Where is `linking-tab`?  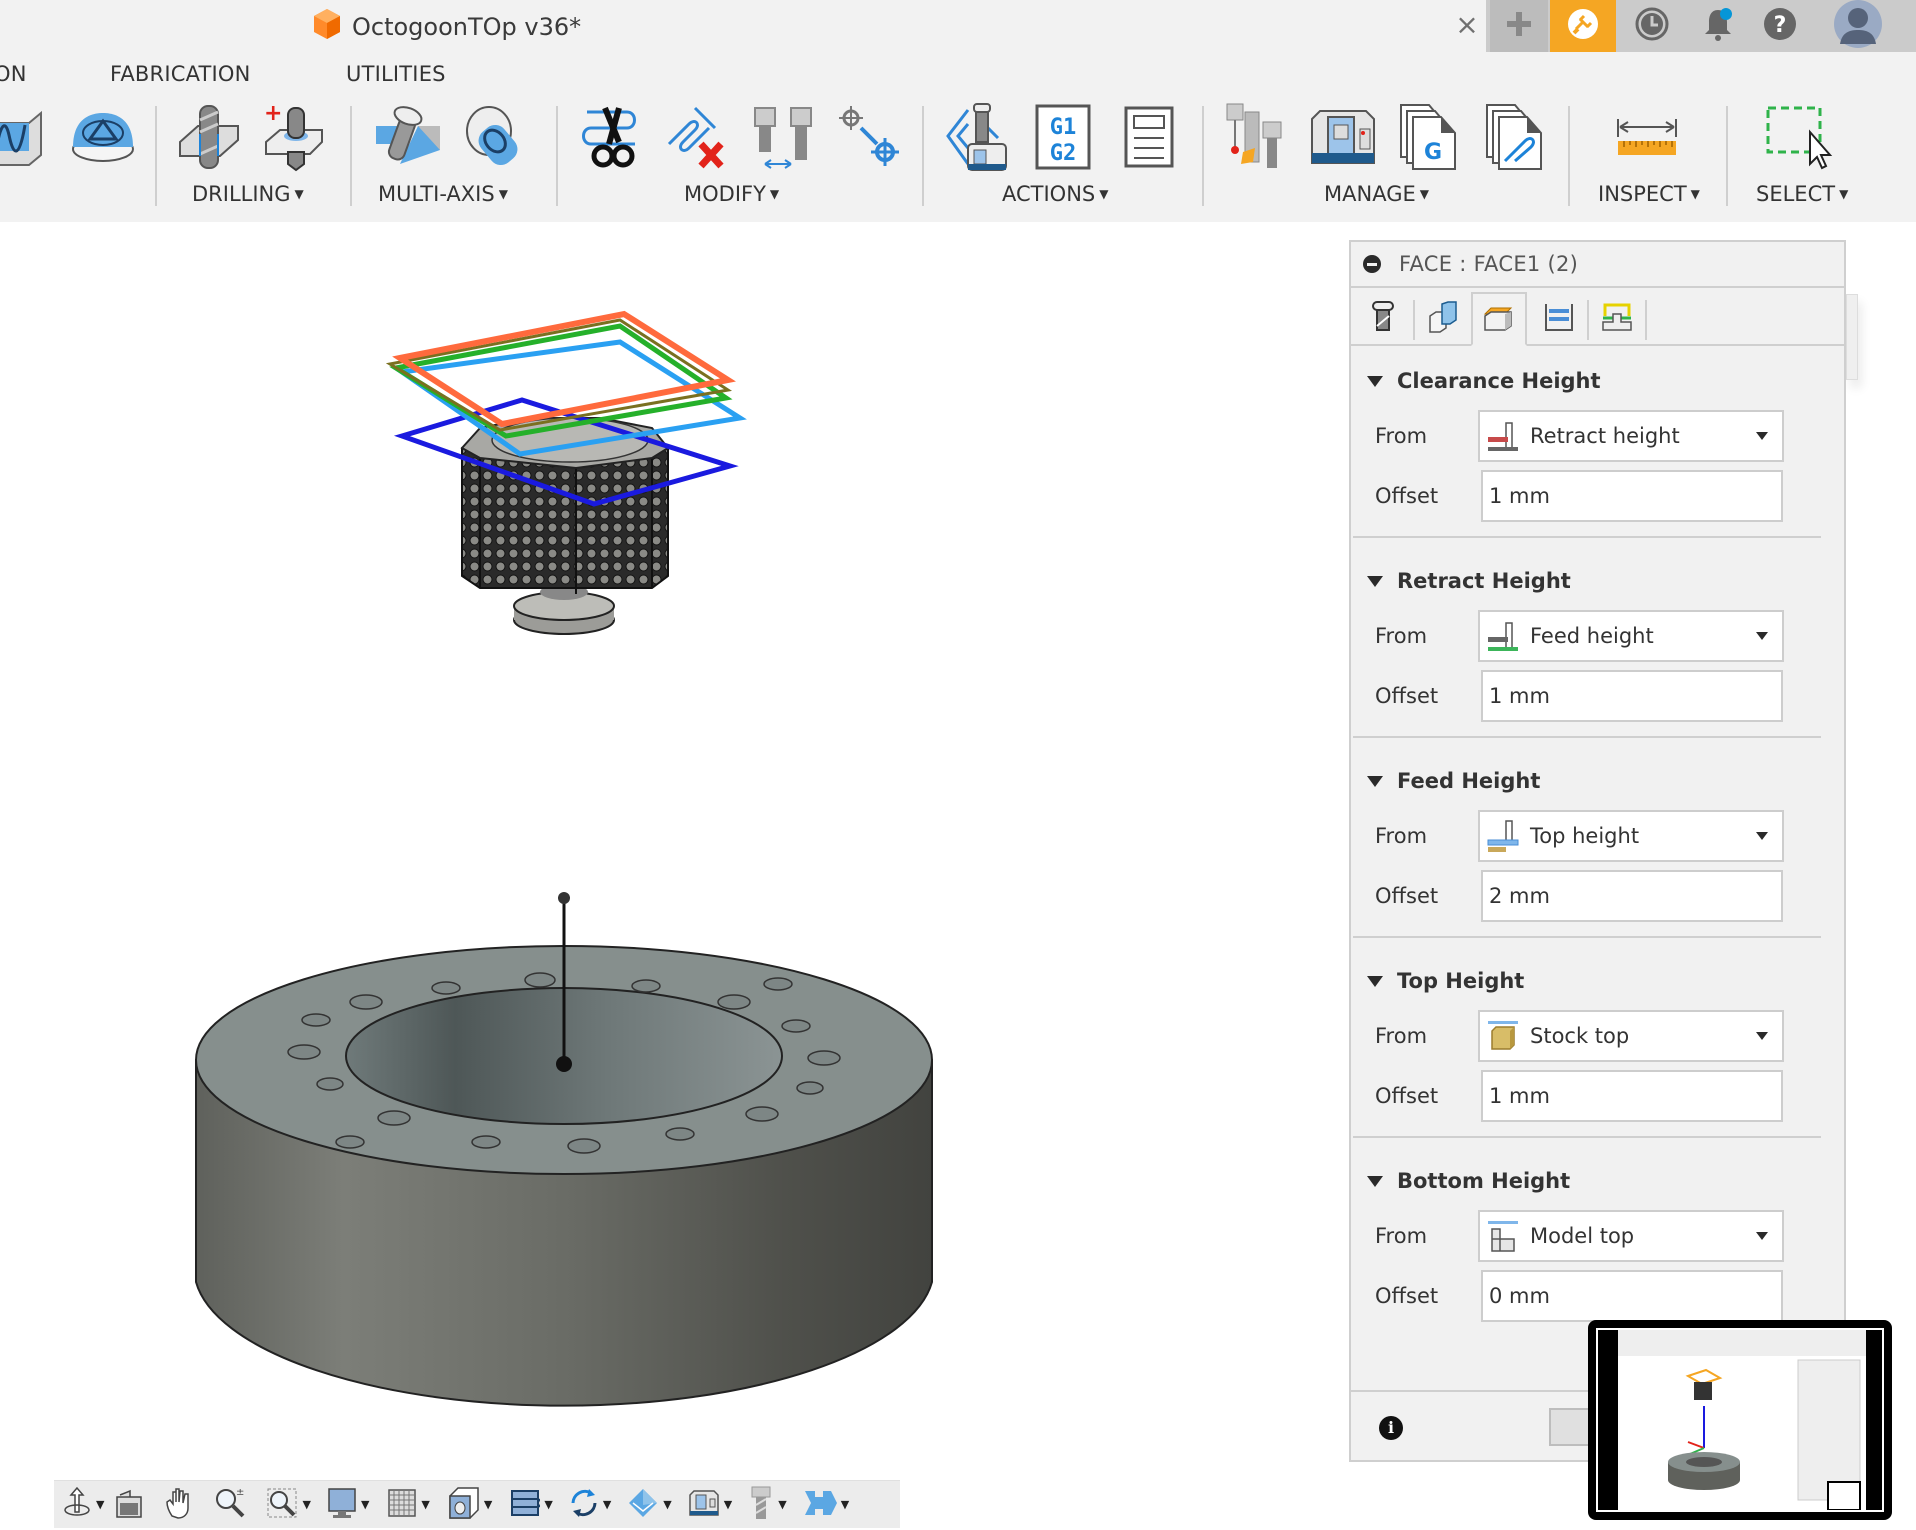 linking-tab is located at coordinates (1617, 319).